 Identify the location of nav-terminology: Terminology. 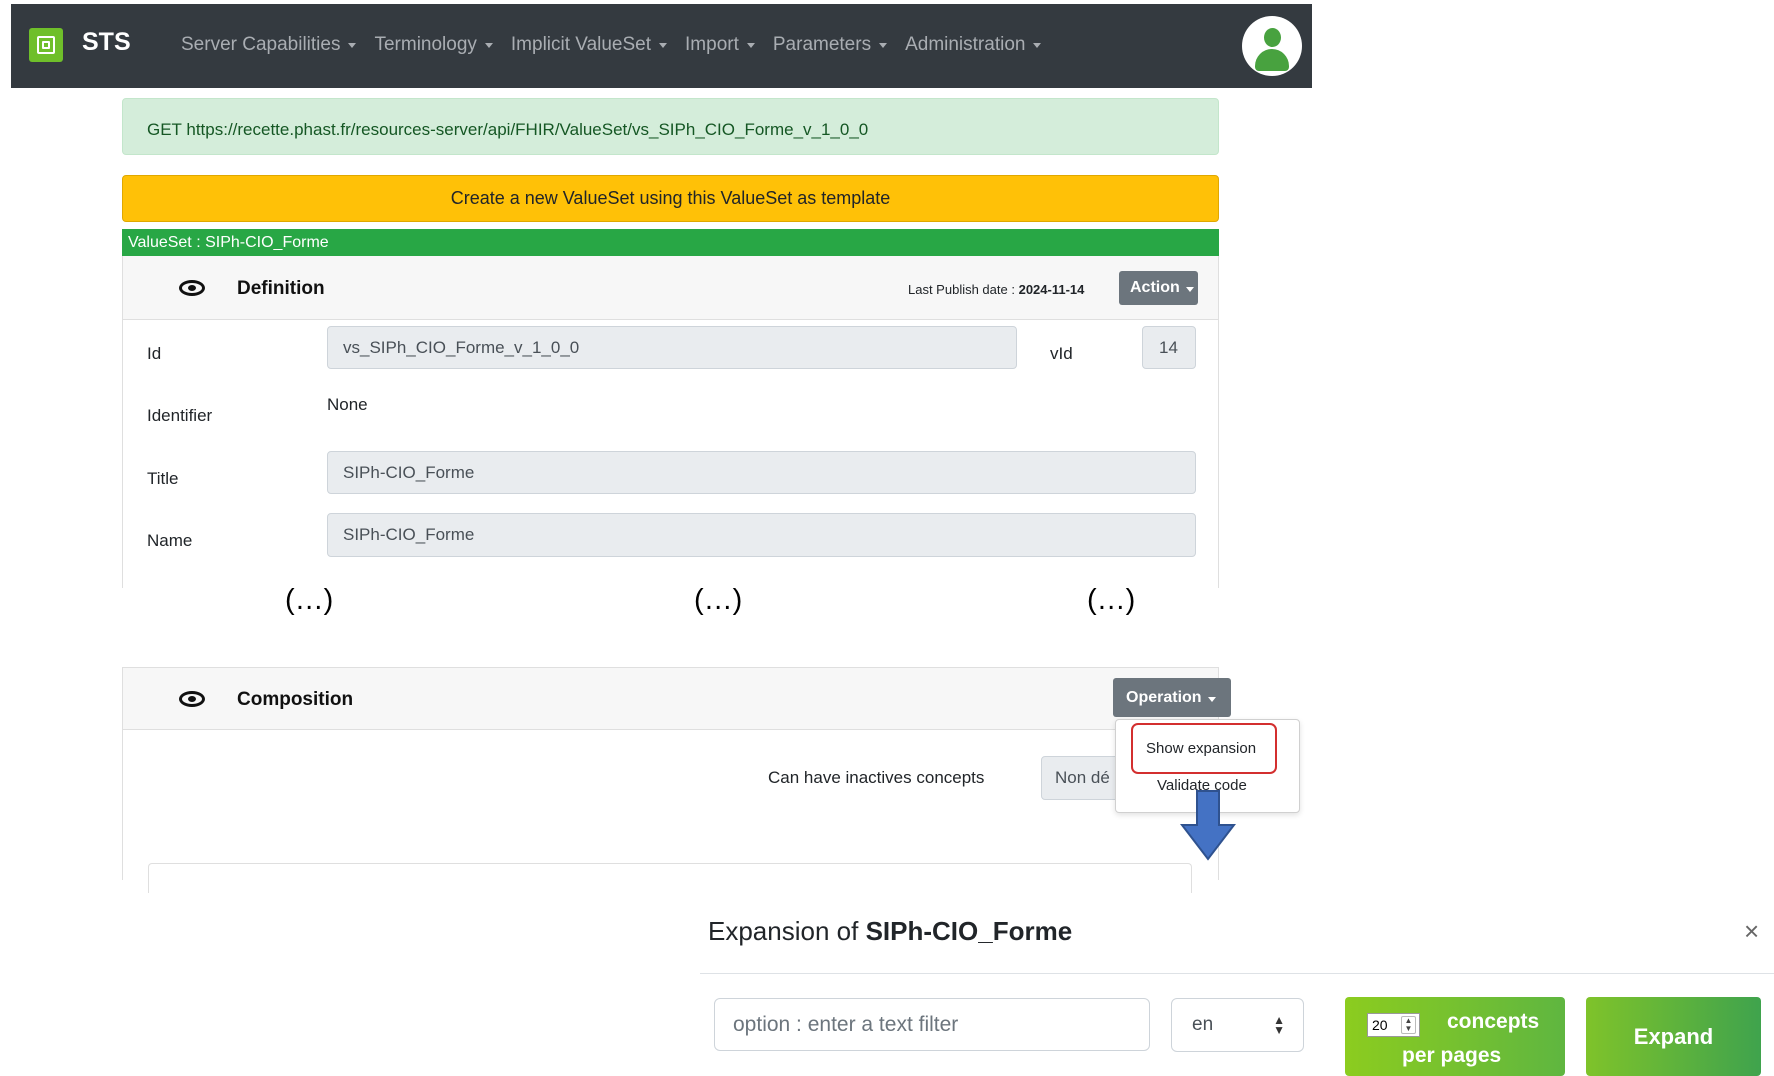
(433, 45).